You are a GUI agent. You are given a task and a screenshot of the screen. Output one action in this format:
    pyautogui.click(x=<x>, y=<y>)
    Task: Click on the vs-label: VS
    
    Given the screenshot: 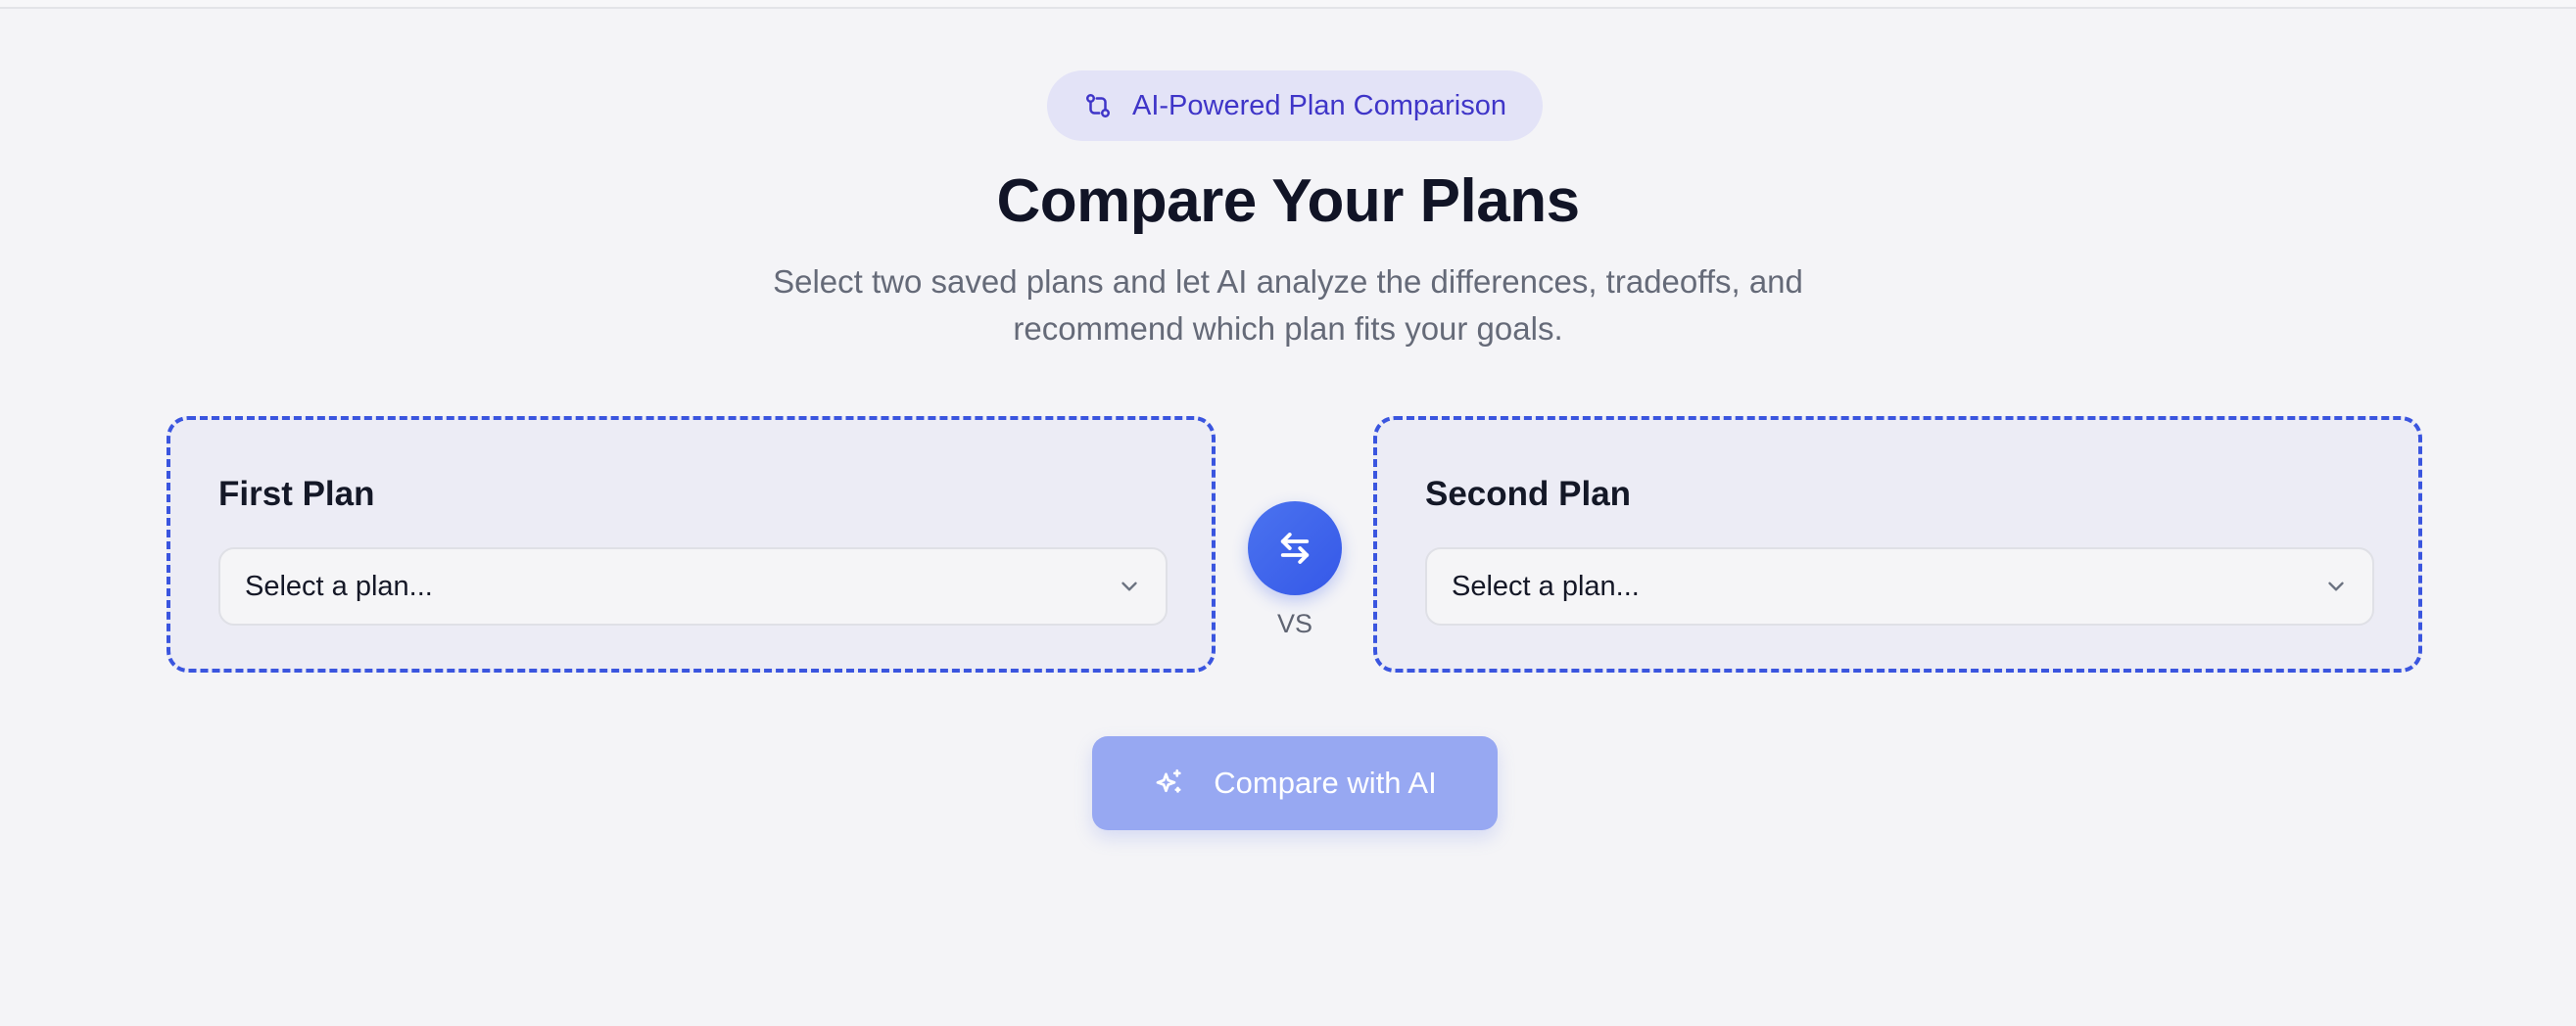 What is the action you would take?
    pyautogui.click(x=1294, y=623)
    